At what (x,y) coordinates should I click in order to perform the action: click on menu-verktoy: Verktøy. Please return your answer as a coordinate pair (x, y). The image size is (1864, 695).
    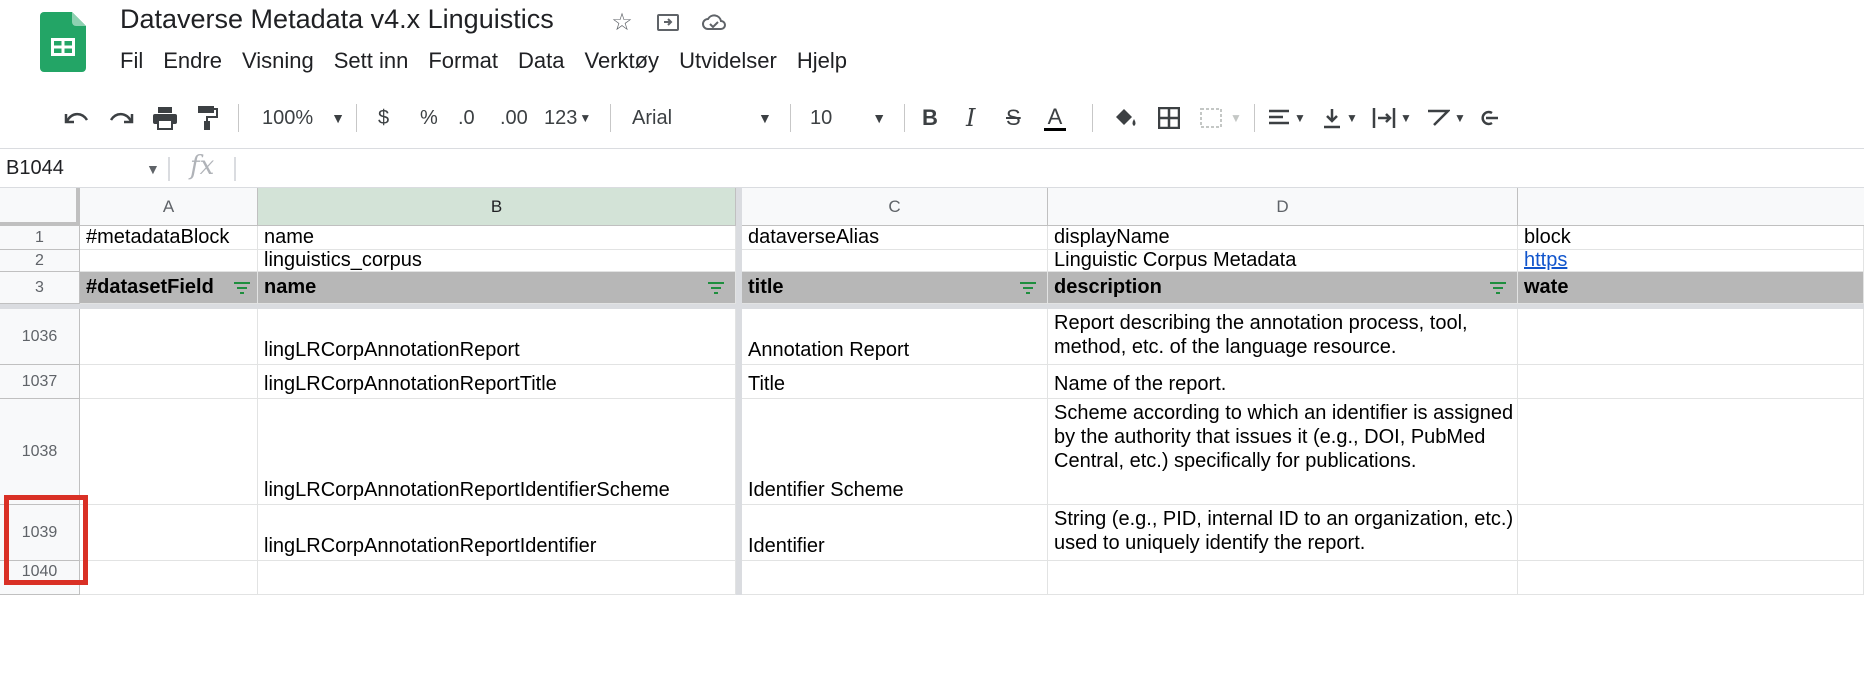
    Looking at the image, I should click on (621, 61).